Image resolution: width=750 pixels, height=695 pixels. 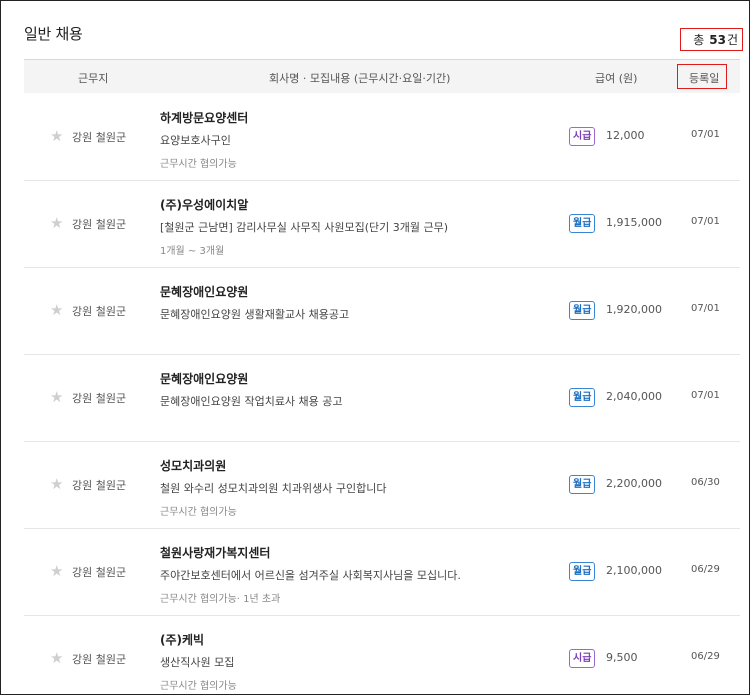 I want to click on page-title: 일반 채용, so click(x=53, y=34).